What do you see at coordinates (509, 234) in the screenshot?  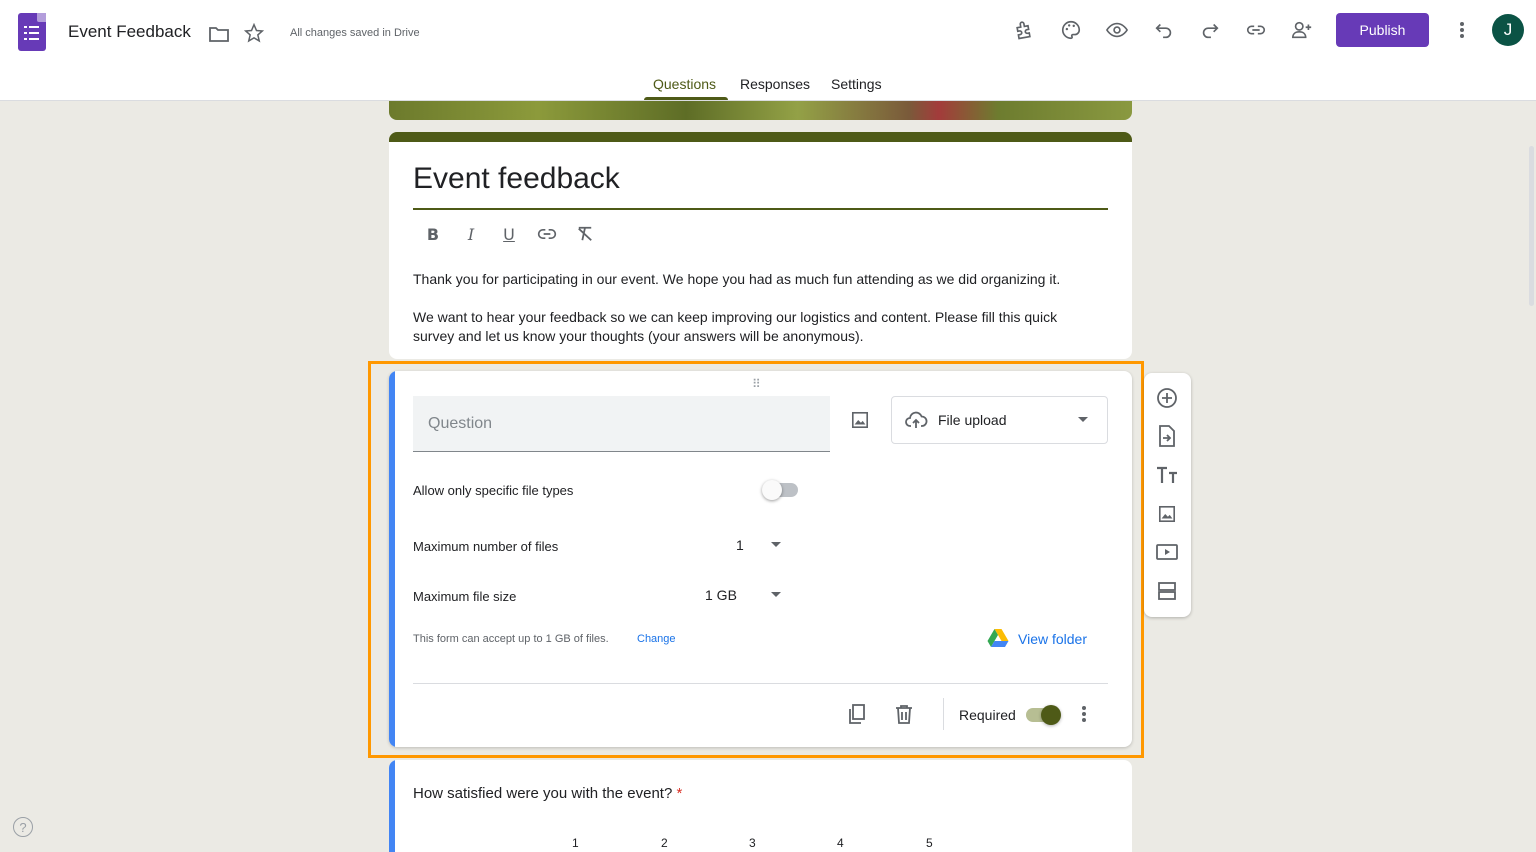 I see `underline-icon: U` at bounding box center [509, 234].